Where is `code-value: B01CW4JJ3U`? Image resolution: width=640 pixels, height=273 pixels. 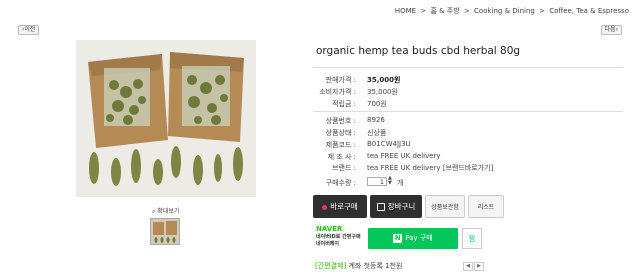
code-value: B01CW4JJ3U is located at coordinates (389, 144).